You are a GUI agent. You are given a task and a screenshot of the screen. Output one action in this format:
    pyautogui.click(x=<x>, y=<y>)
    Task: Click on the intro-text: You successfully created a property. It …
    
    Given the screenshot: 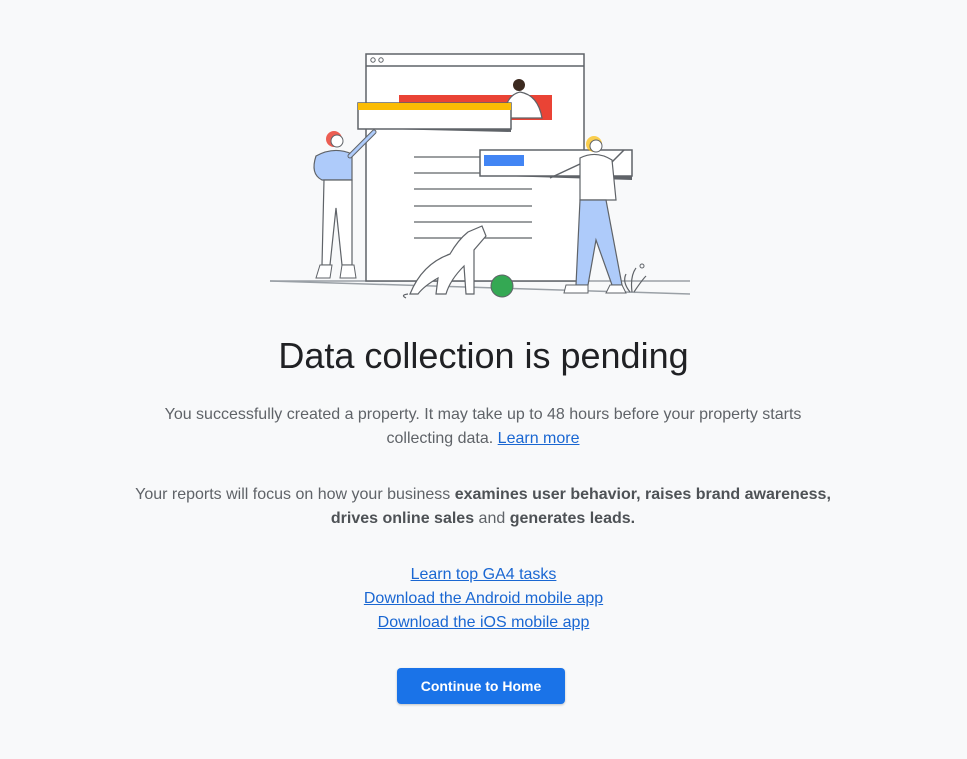 What is the action you would take?
    pyautogui.click(x=483, y=427)
    